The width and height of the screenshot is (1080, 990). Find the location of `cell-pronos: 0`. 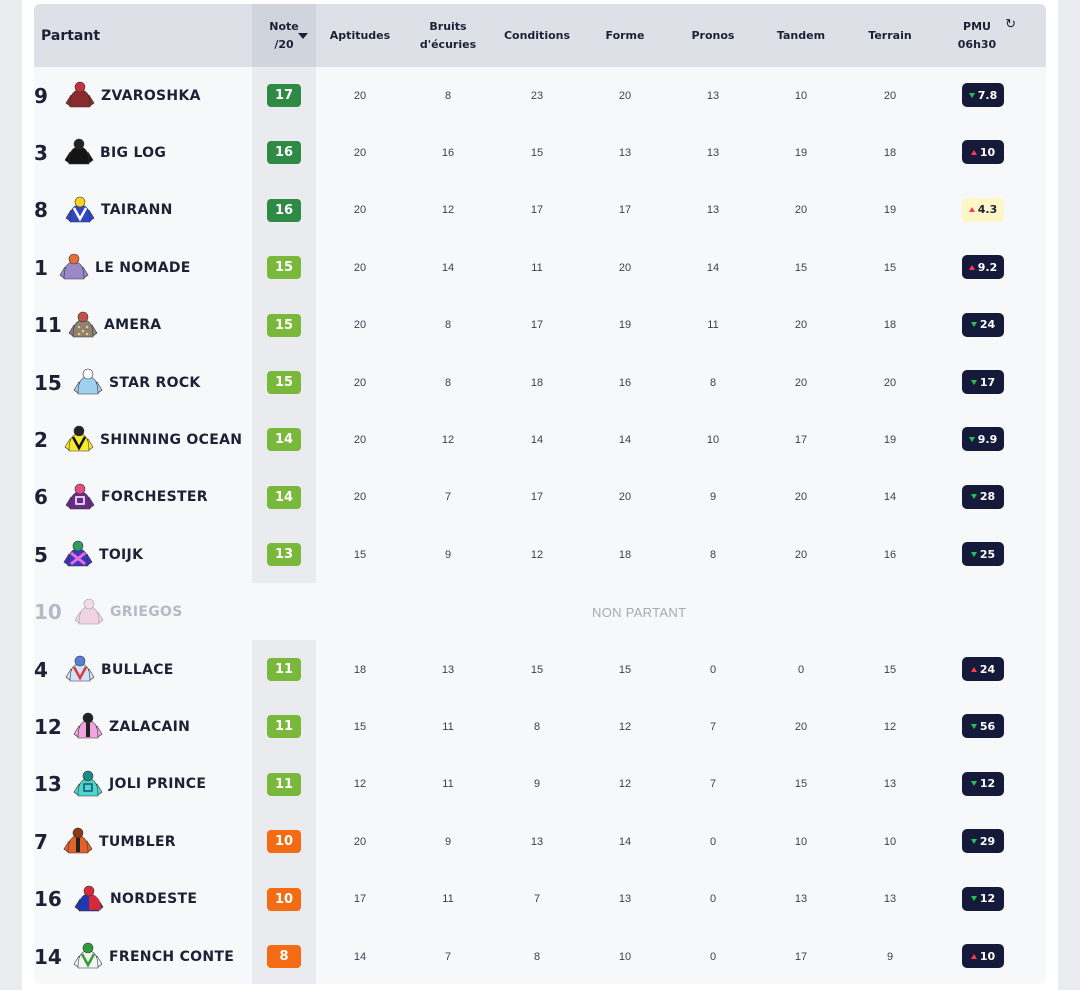

cell-pronos: 0 is located at coordinates (713, 841).